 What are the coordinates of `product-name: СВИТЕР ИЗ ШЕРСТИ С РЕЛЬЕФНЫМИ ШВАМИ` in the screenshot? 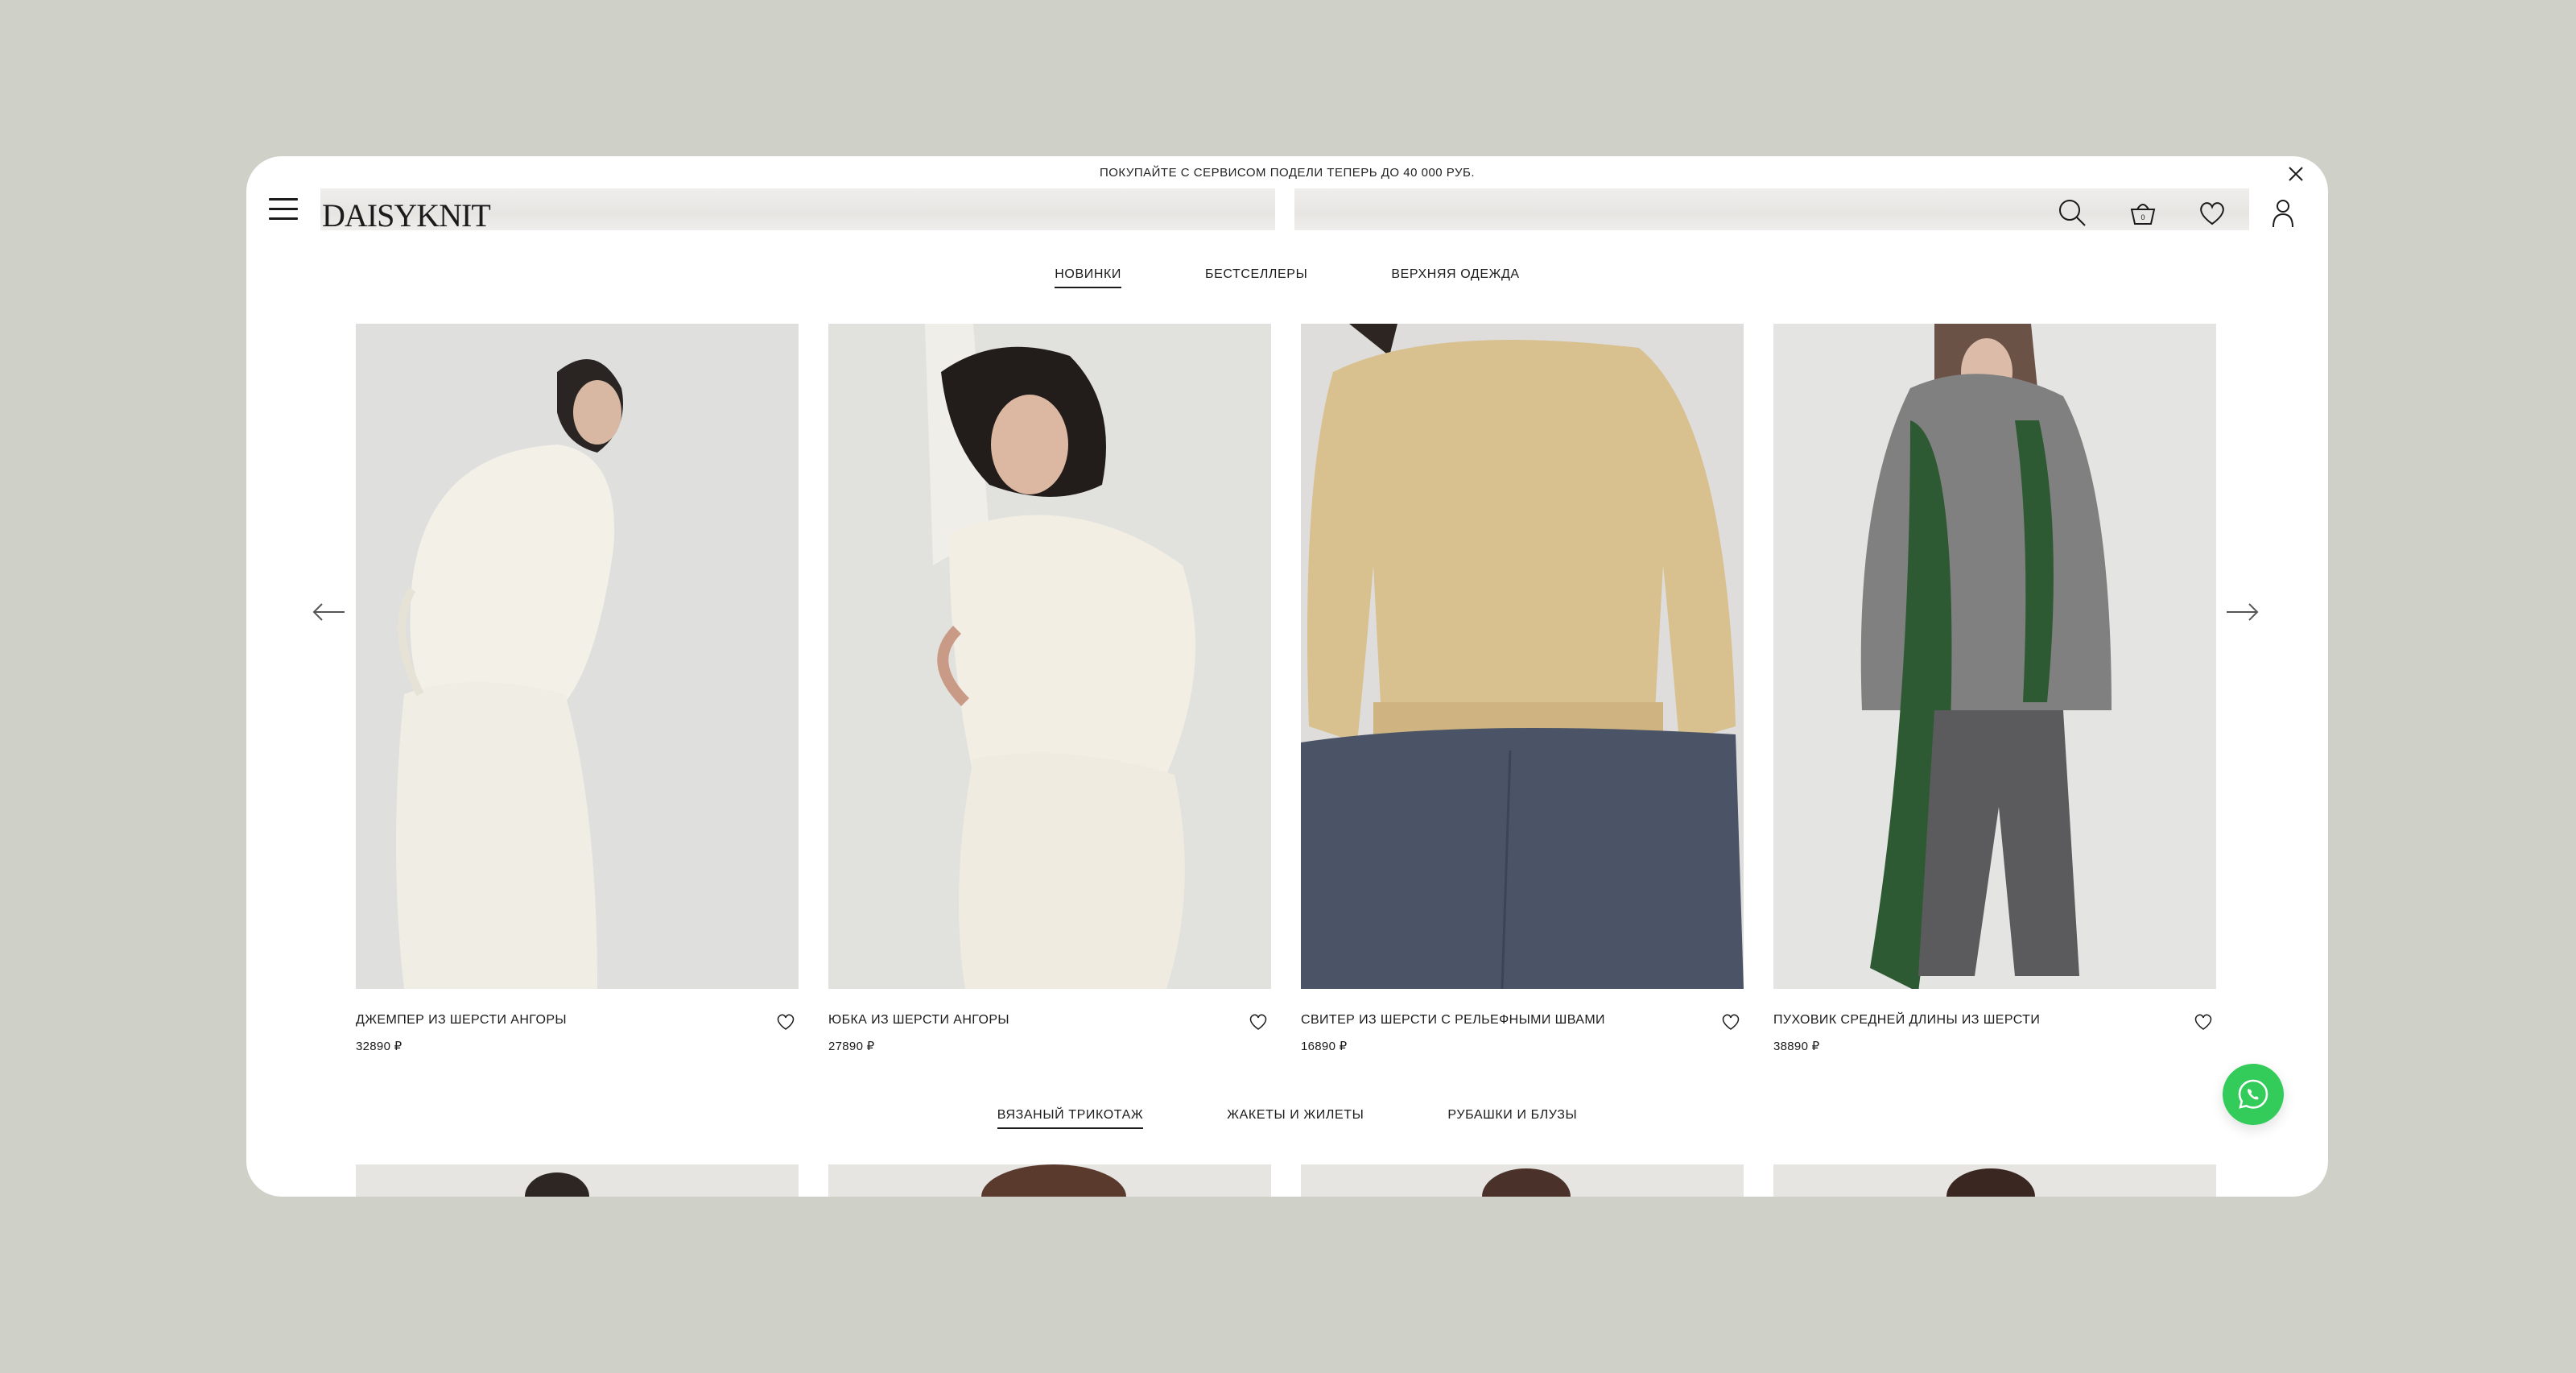 It's located at (1453, 1021).